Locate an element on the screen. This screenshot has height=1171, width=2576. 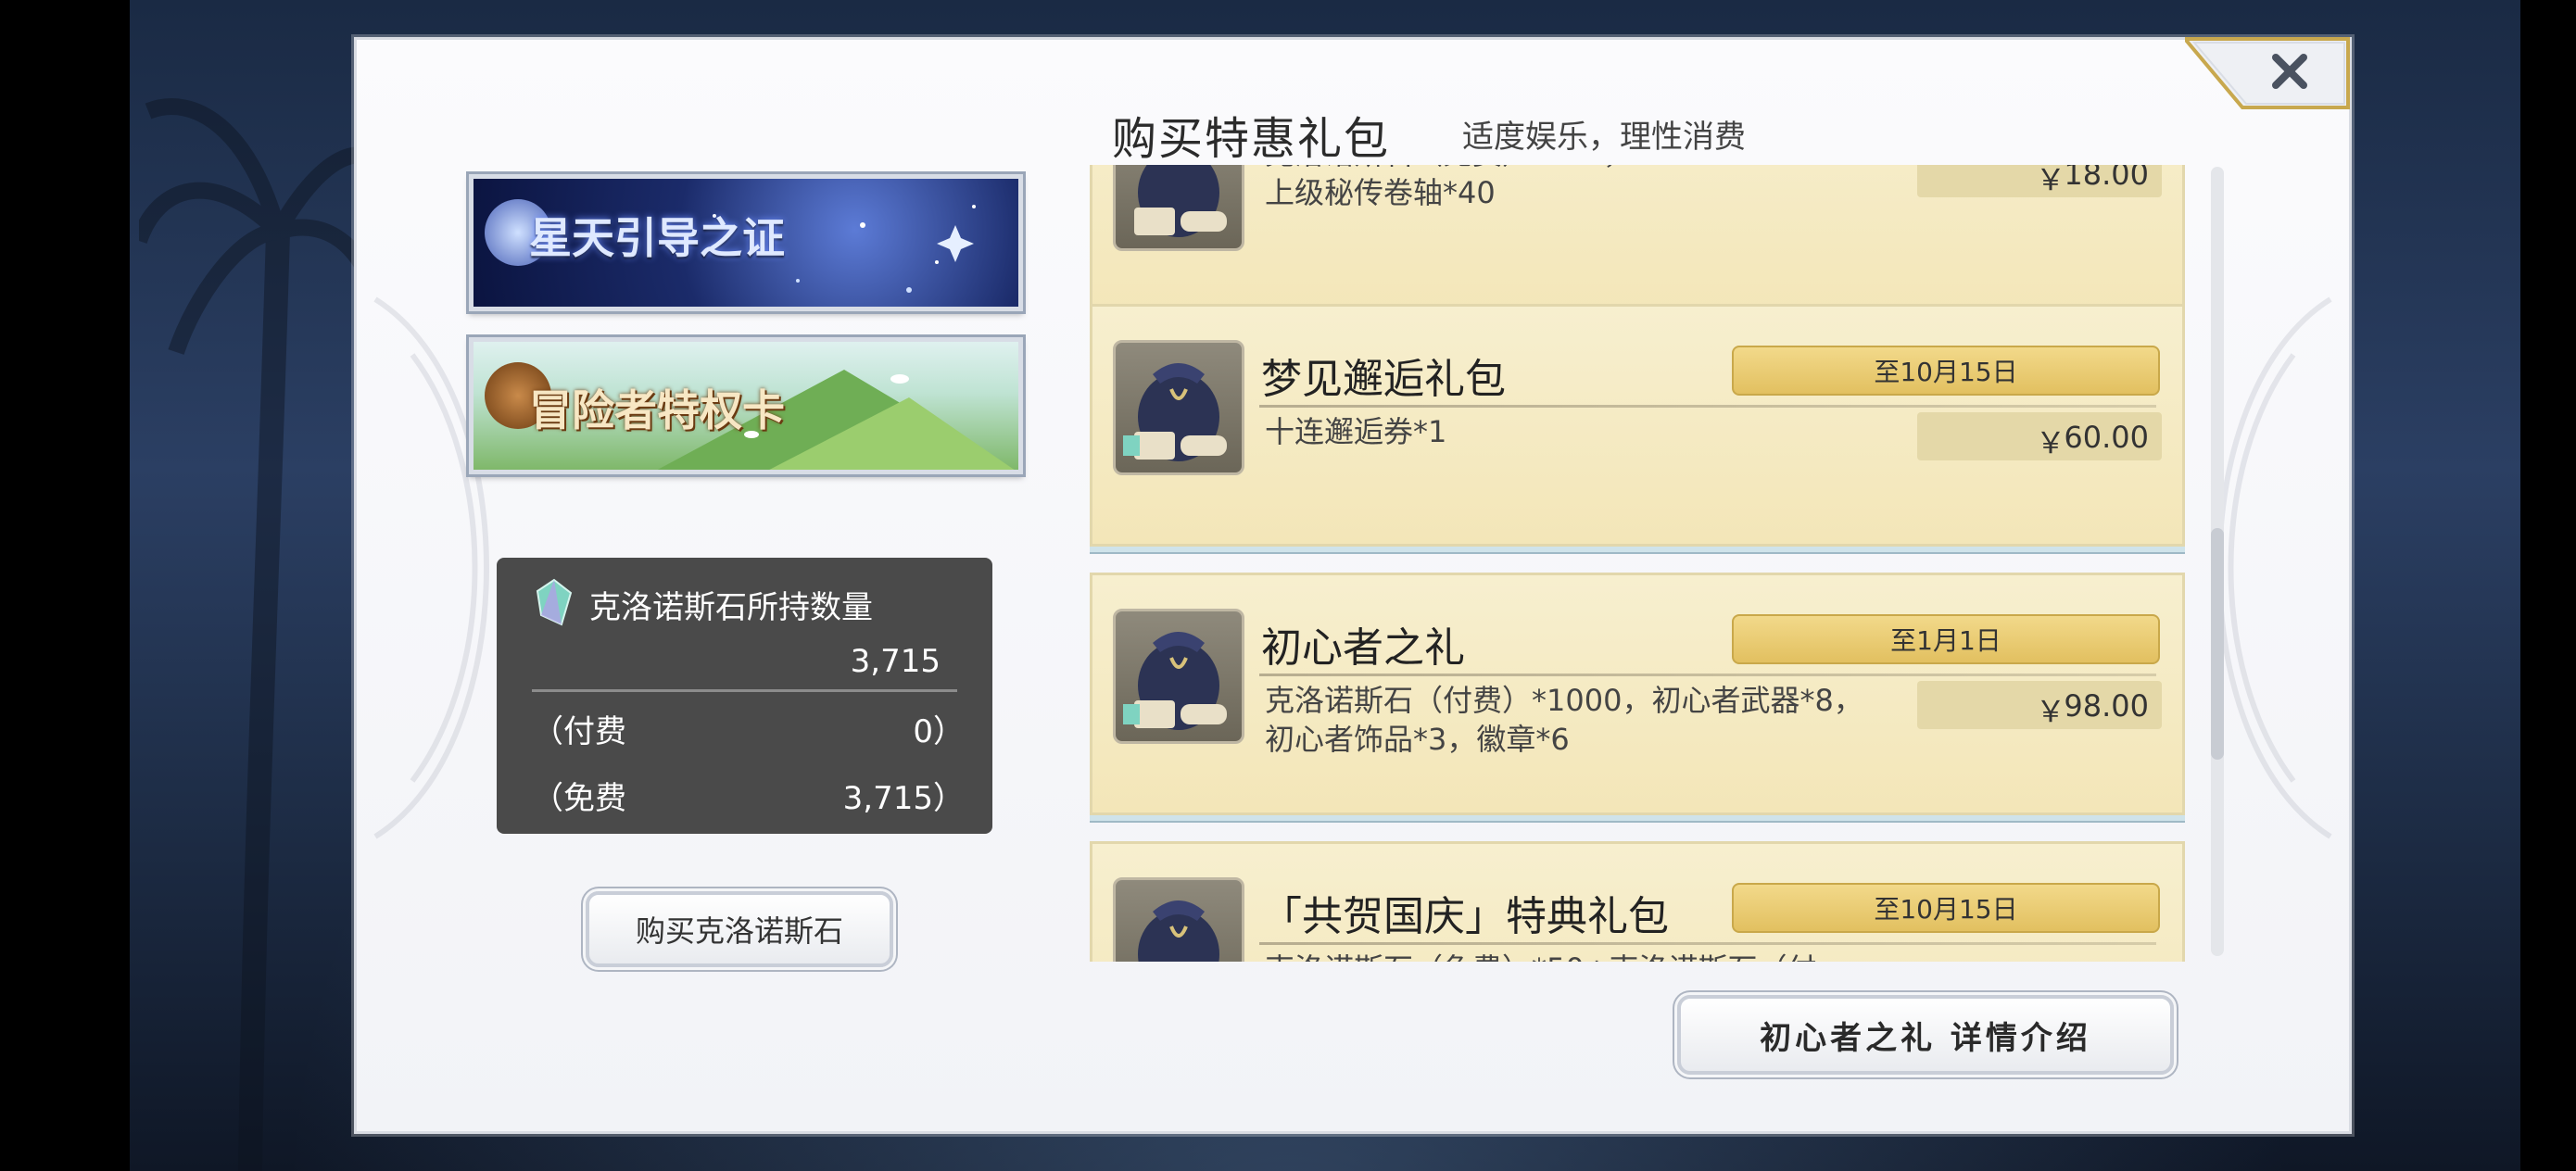
palm-tree-silhouette is located at coordinates (260, 634).